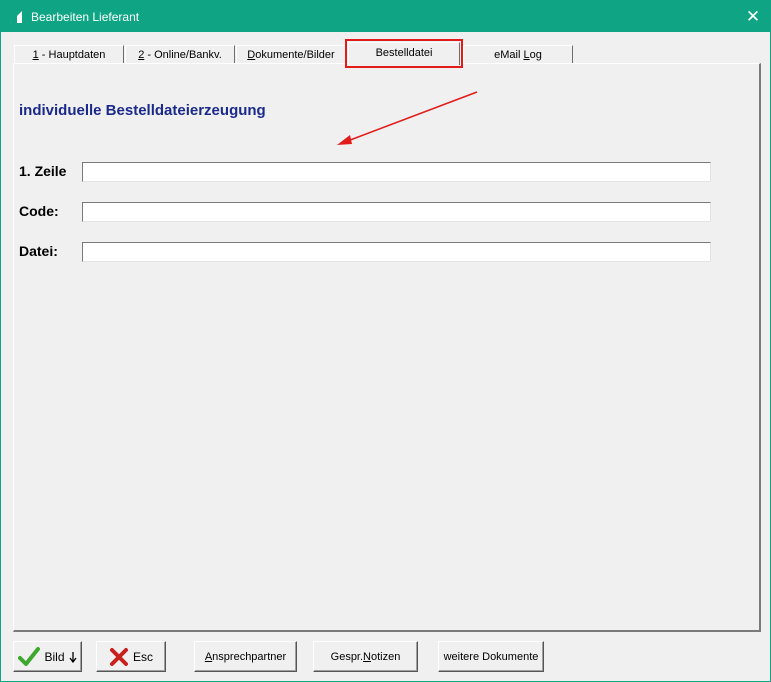 This screenshot has height=682, width=771. Describe the element at coordinates (72, 657) in the screenshot. I see `arrow-down-icon` at that location.